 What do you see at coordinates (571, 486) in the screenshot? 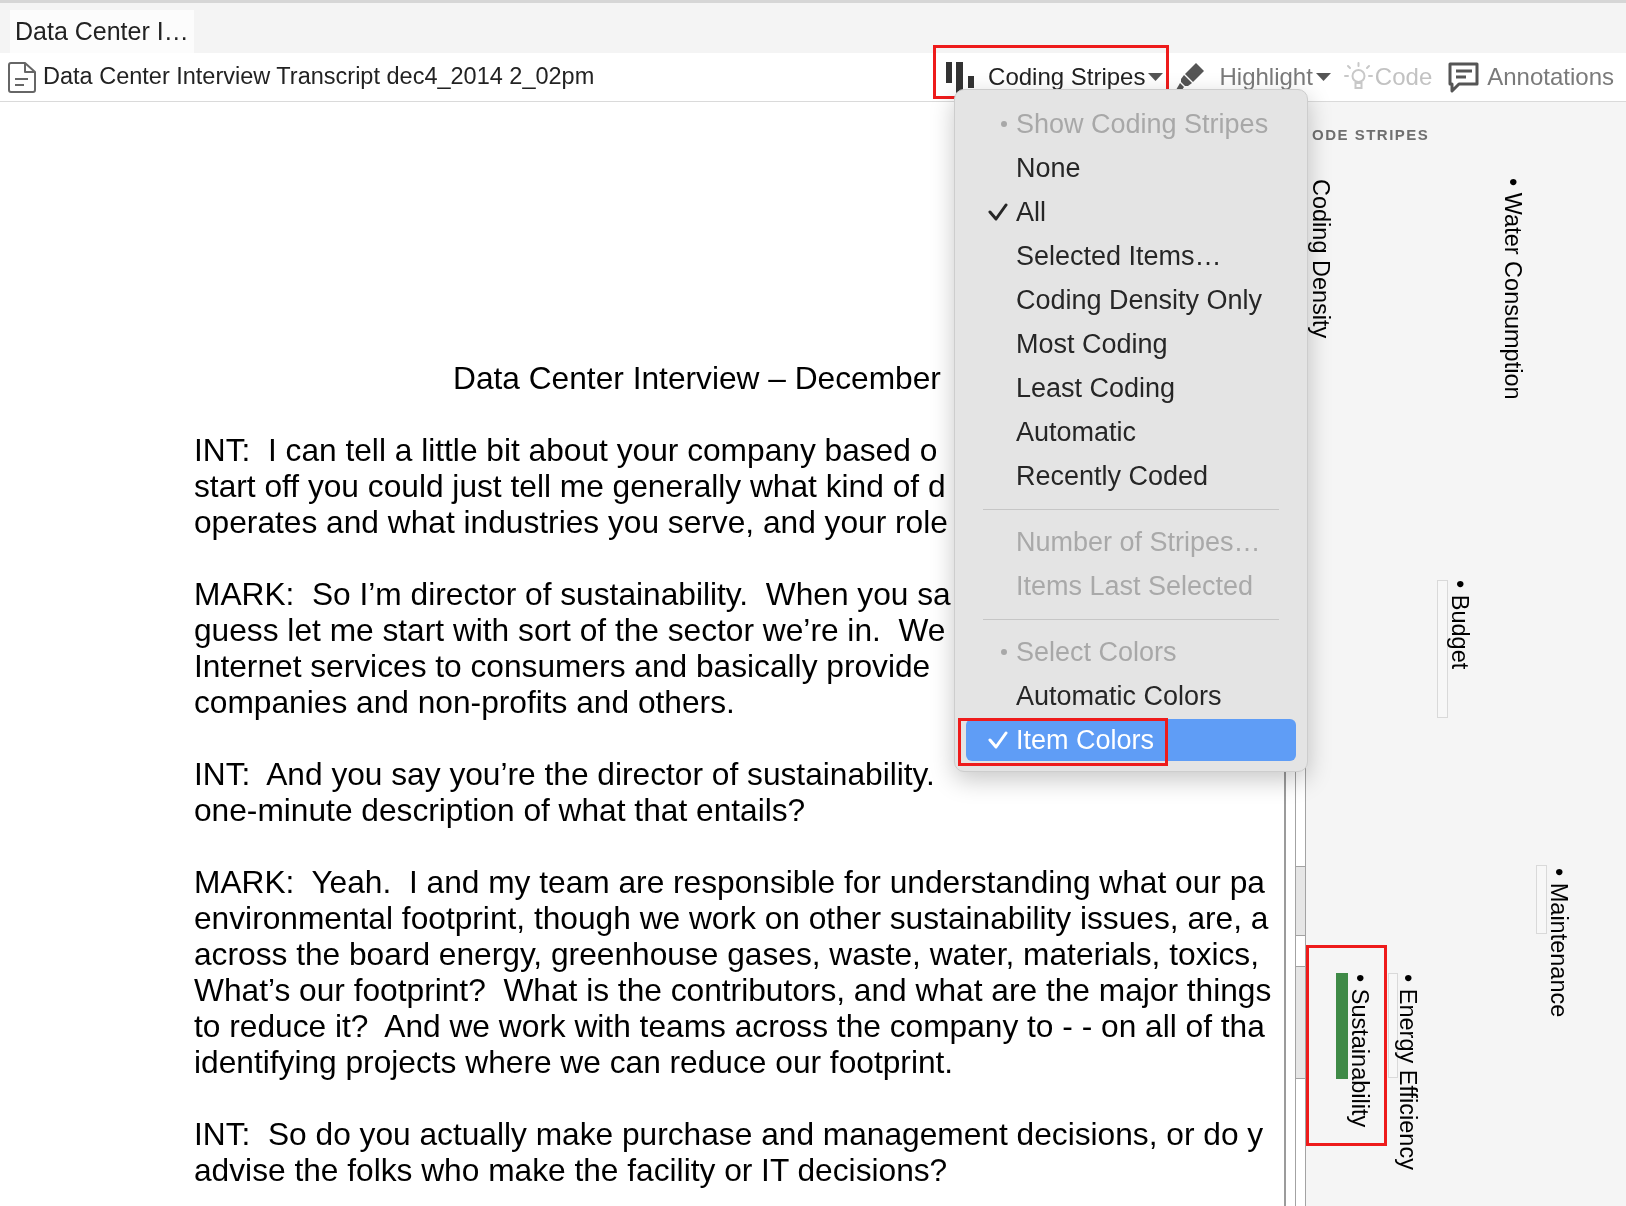
I see `transcript-paragraph: INT: I can tell a little bit about your company based o start off you could just tell me generally what kind of d operates and what industries you serve, and your role` at bounding box center [571, 486].